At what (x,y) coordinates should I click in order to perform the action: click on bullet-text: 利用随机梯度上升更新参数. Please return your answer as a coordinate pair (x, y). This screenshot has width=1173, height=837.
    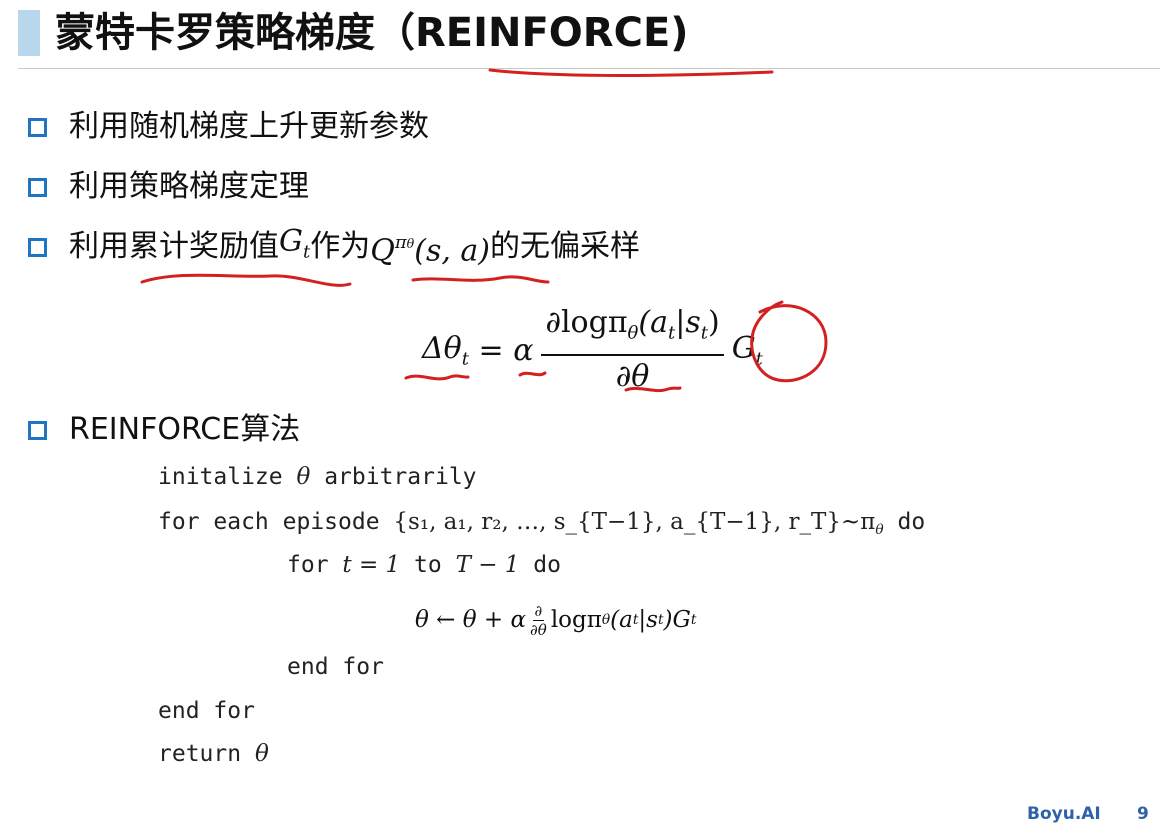
    Looking at the image, I should click on (249, 126).